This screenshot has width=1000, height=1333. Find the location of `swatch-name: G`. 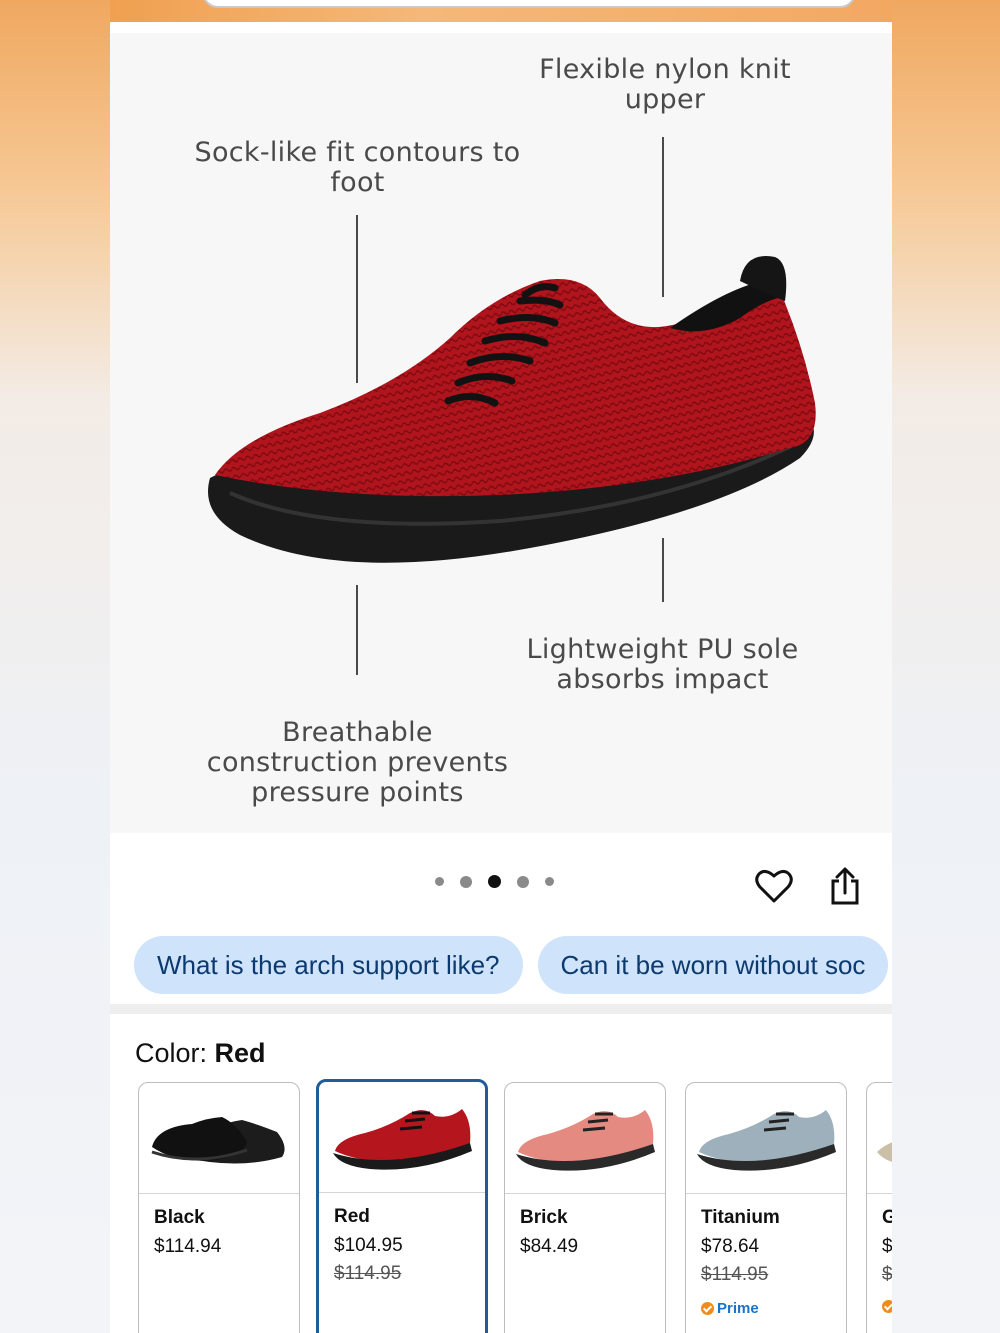

swatch-name: G is located at coordinates (887, 1218).